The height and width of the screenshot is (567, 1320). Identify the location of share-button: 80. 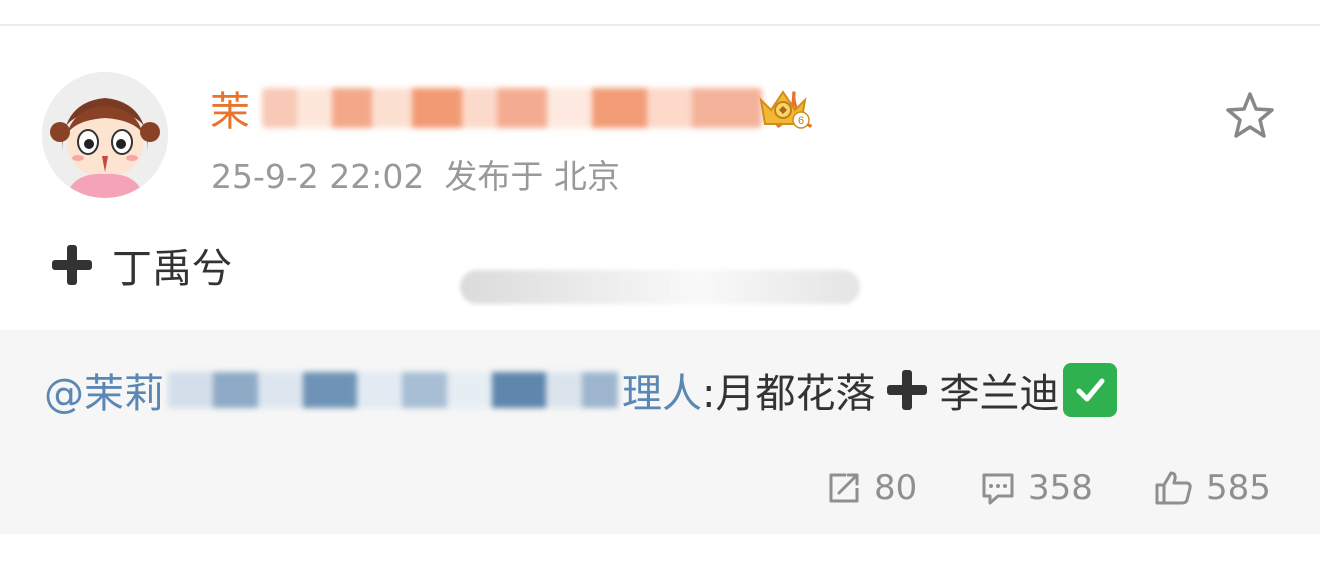
(871, 488).